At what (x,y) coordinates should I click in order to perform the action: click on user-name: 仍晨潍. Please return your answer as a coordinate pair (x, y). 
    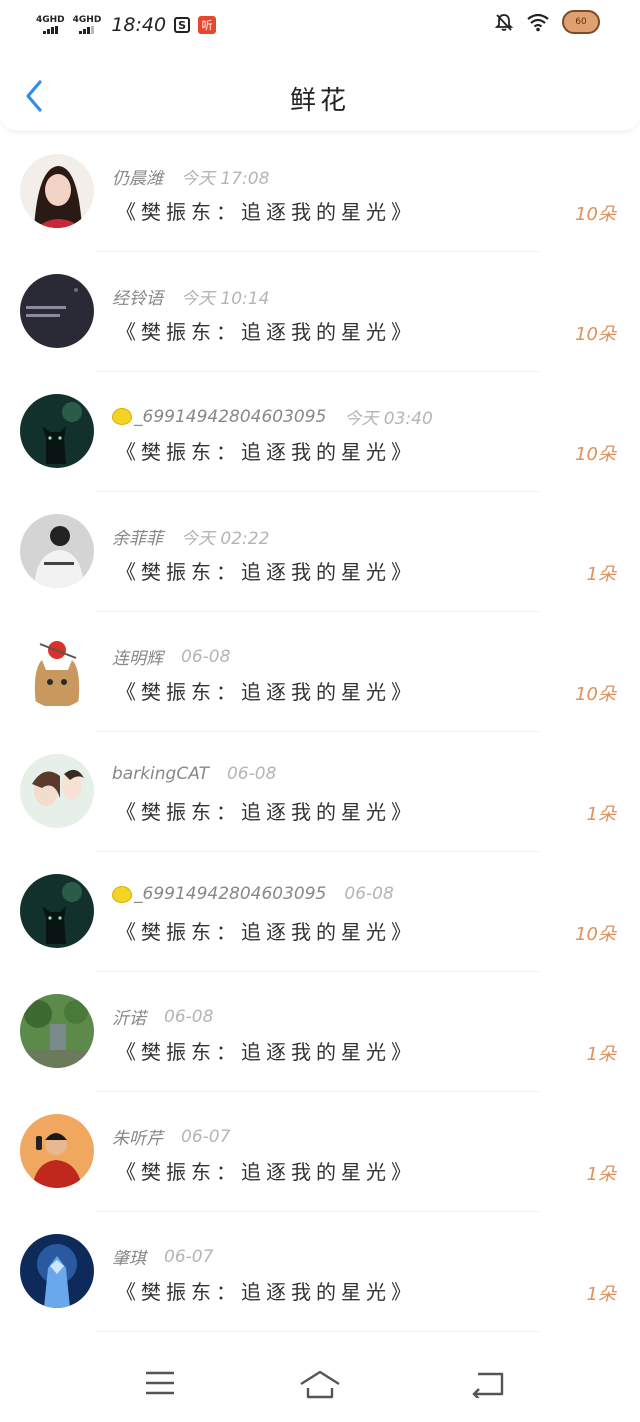
    Looking at the image, I should click on (137, 176).